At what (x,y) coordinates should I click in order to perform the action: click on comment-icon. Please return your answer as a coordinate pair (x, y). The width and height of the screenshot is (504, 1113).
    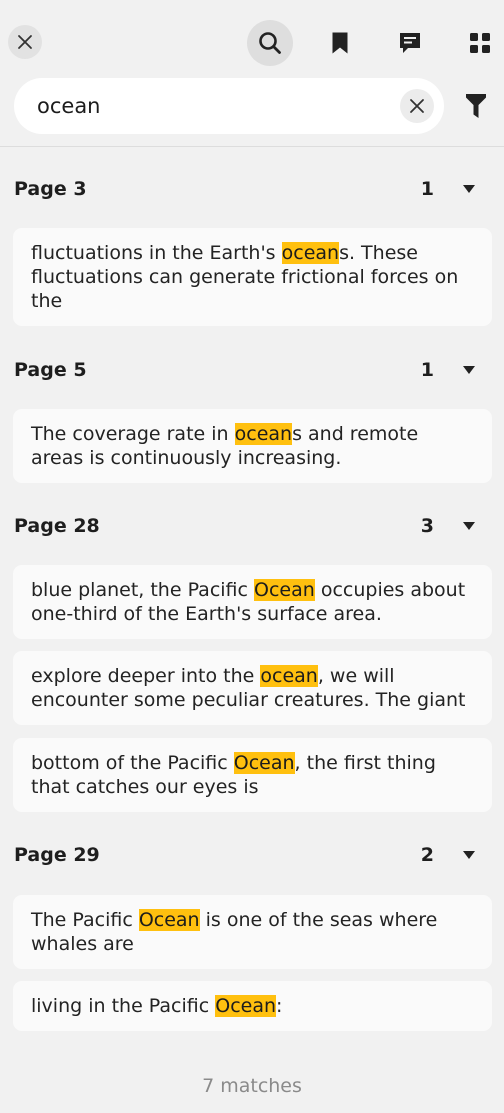
    Looking at the image, I should click on (410, 43).